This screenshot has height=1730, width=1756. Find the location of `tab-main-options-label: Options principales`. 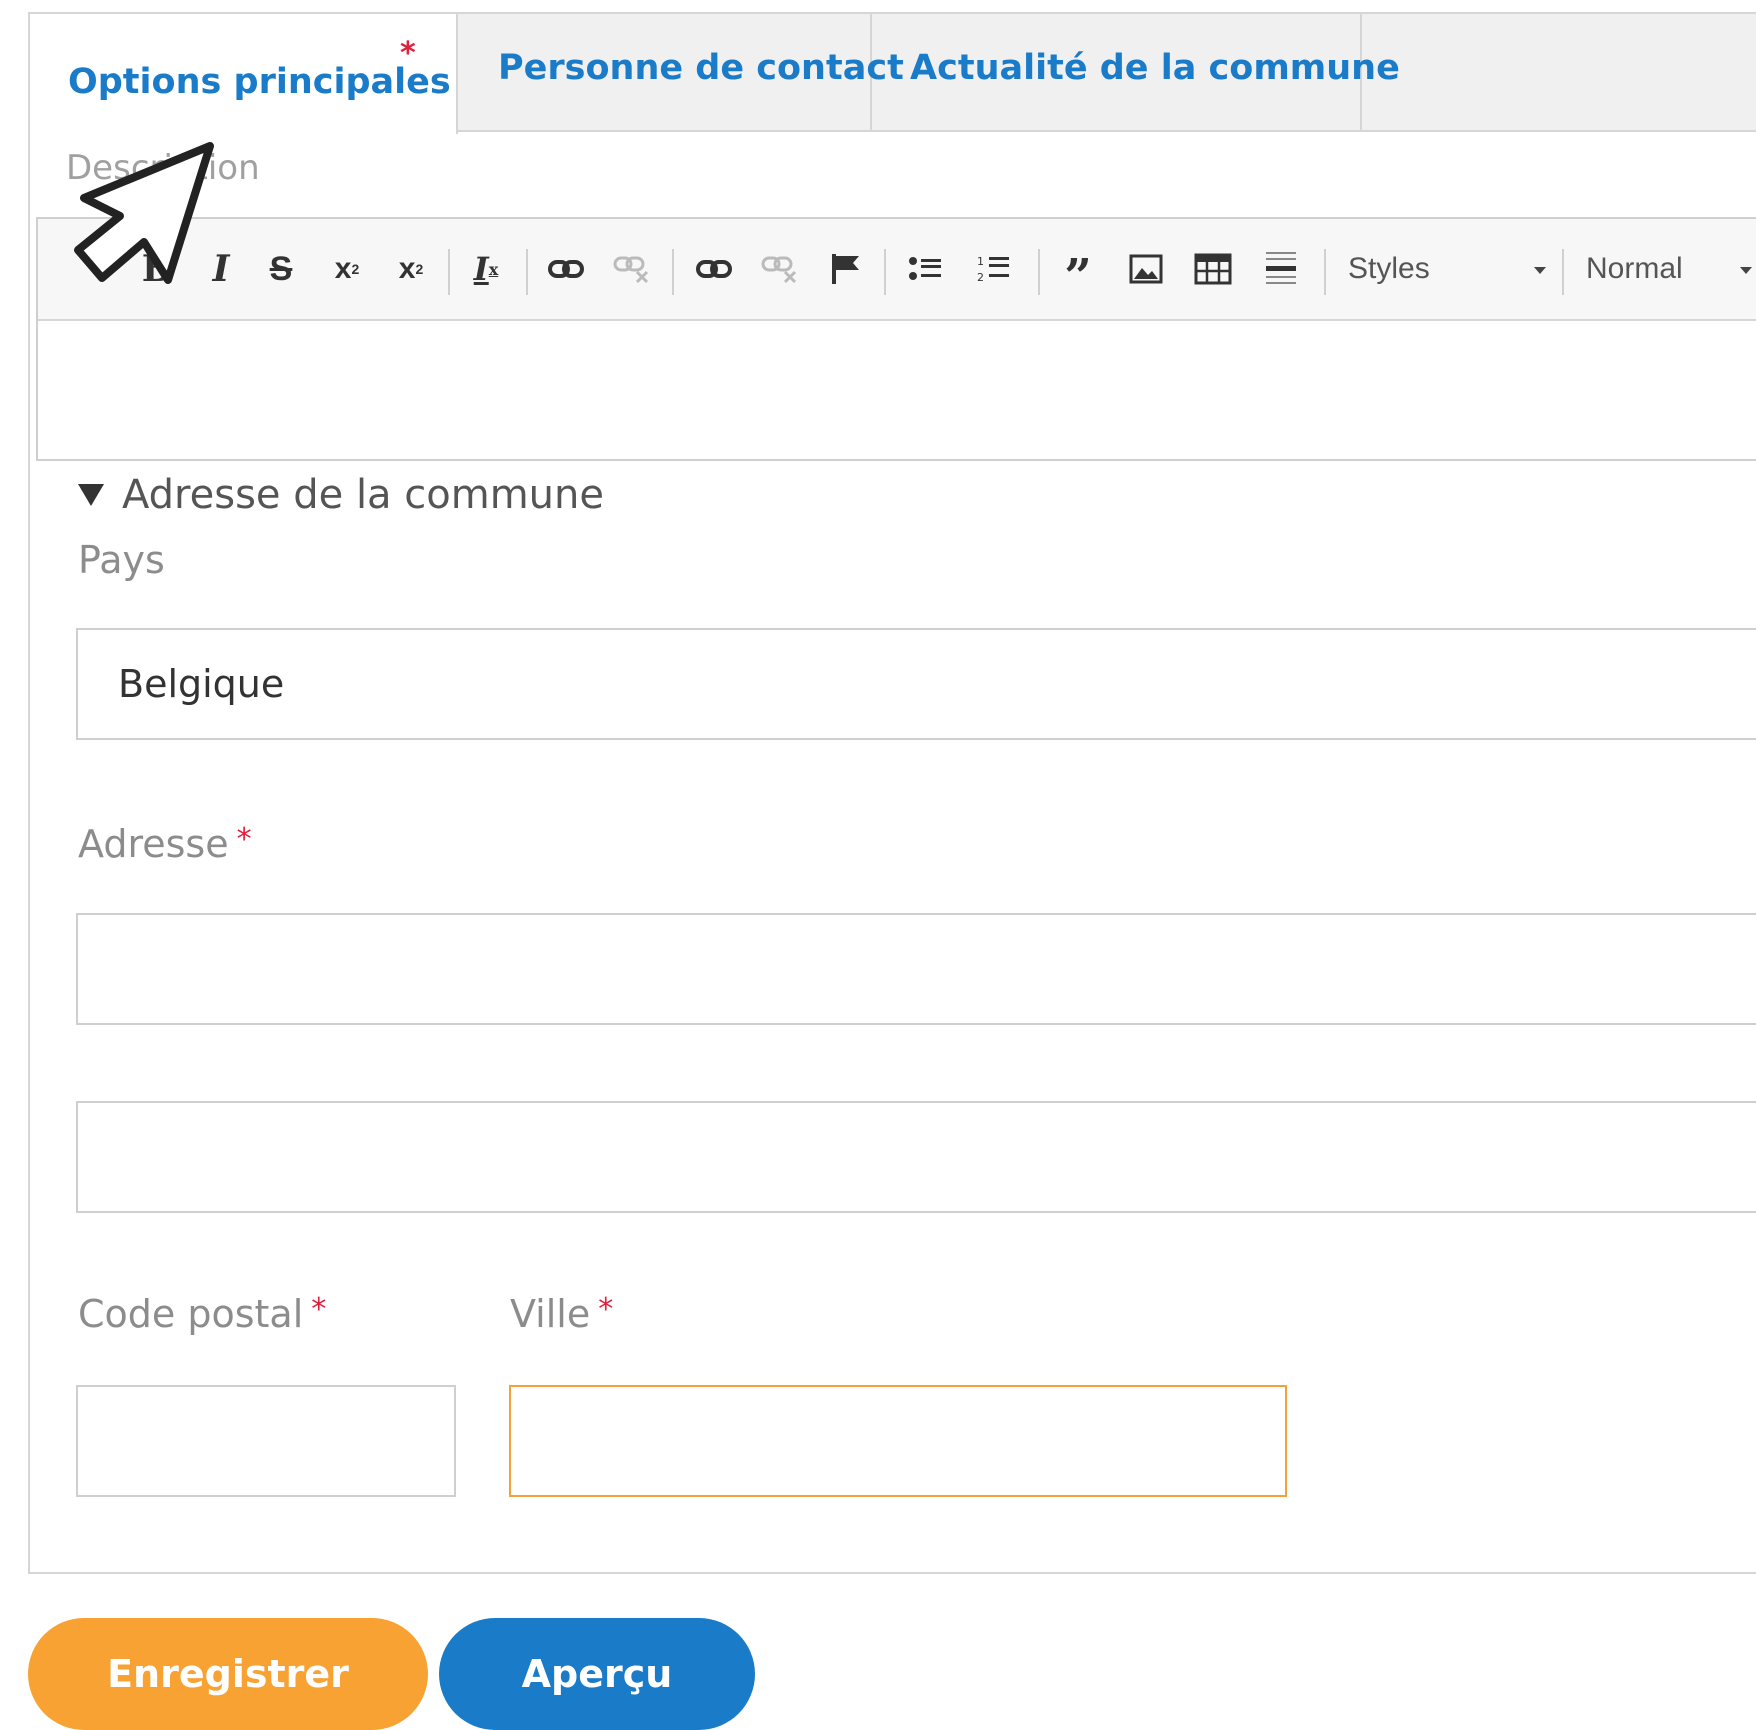

tab-main-options-label: Options principales is located at coordinates (259, 82).